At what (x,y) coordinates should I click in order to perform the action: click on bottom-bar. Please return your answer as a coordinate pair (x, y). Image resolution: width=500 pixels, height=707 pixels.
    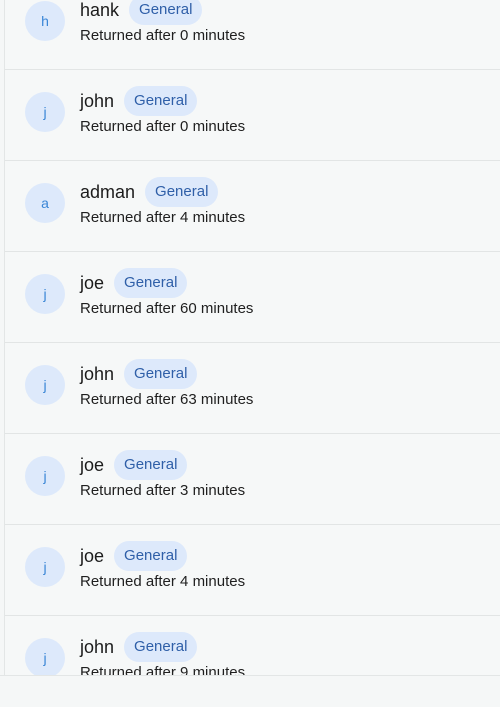
    Looking at the image, I should click on (250, 691).